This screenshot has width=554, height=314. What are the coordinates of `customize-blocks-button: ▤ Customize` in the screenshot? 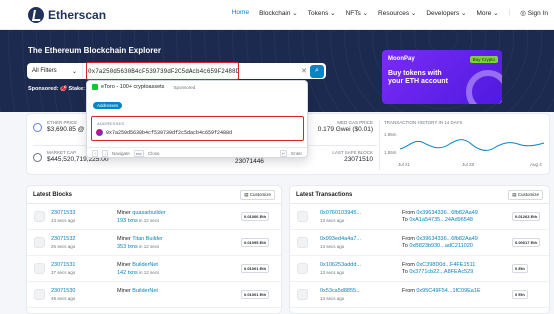 It's located at (257, 194).